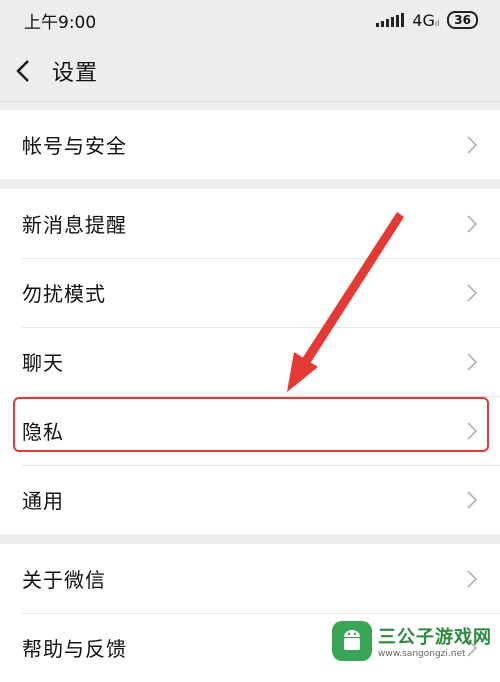  I want to click on settings-item-chat: 聊天, so click(250, 361).